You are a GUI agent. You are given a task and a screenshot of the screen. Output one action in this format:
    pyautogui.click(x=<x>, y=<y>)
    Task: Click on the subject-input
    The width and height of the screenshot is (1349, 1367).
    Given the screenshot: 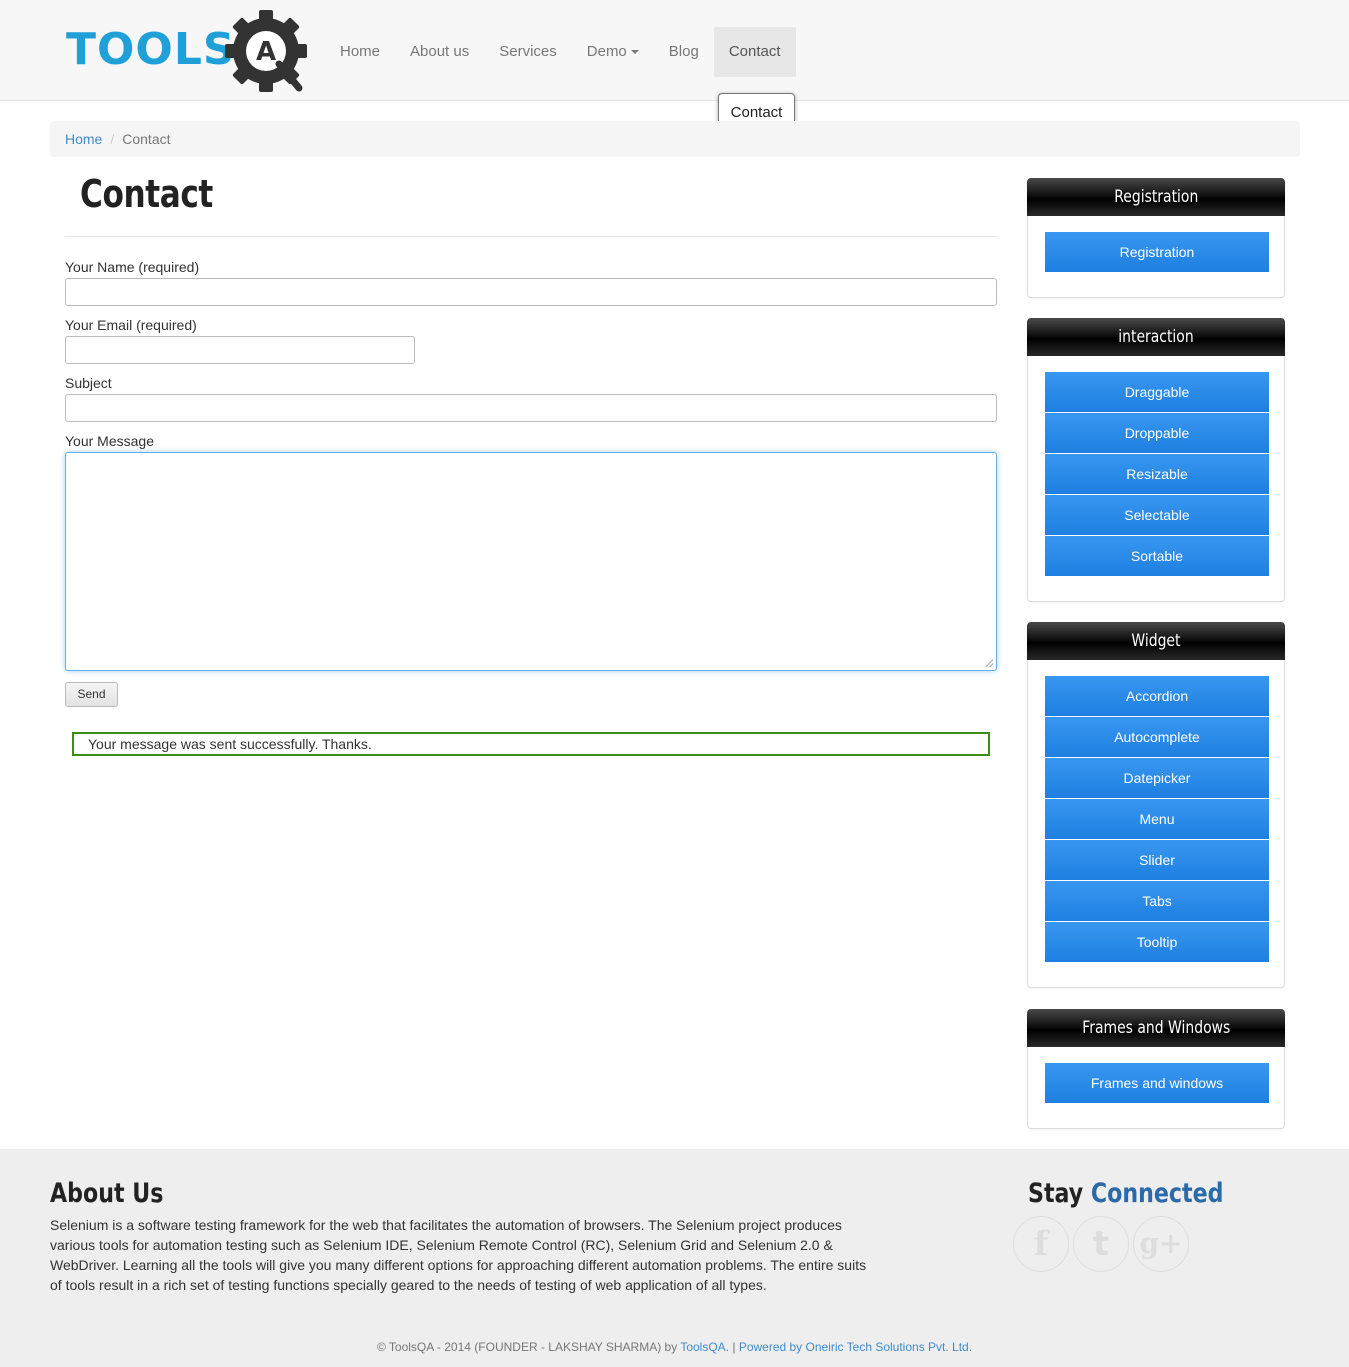 What is the action you would take?
    pyautogui.click(x=531, y=408)
    